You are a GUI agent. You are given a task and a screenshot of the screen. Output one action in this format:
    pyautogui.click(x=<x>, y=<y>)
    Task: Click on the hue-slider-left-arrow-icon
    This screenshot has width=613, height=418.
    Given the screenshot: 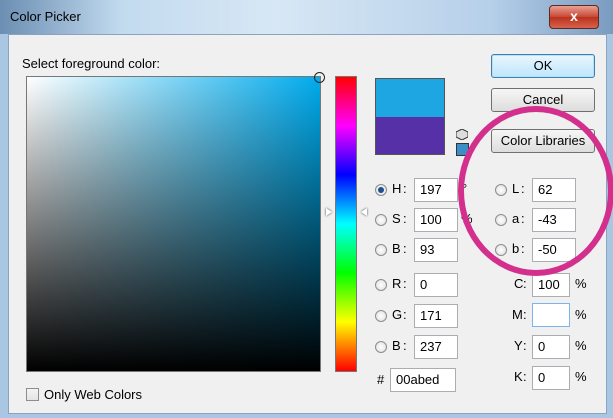 What is the action you would take?
    pyautogui.click(x=329, y=212)
    